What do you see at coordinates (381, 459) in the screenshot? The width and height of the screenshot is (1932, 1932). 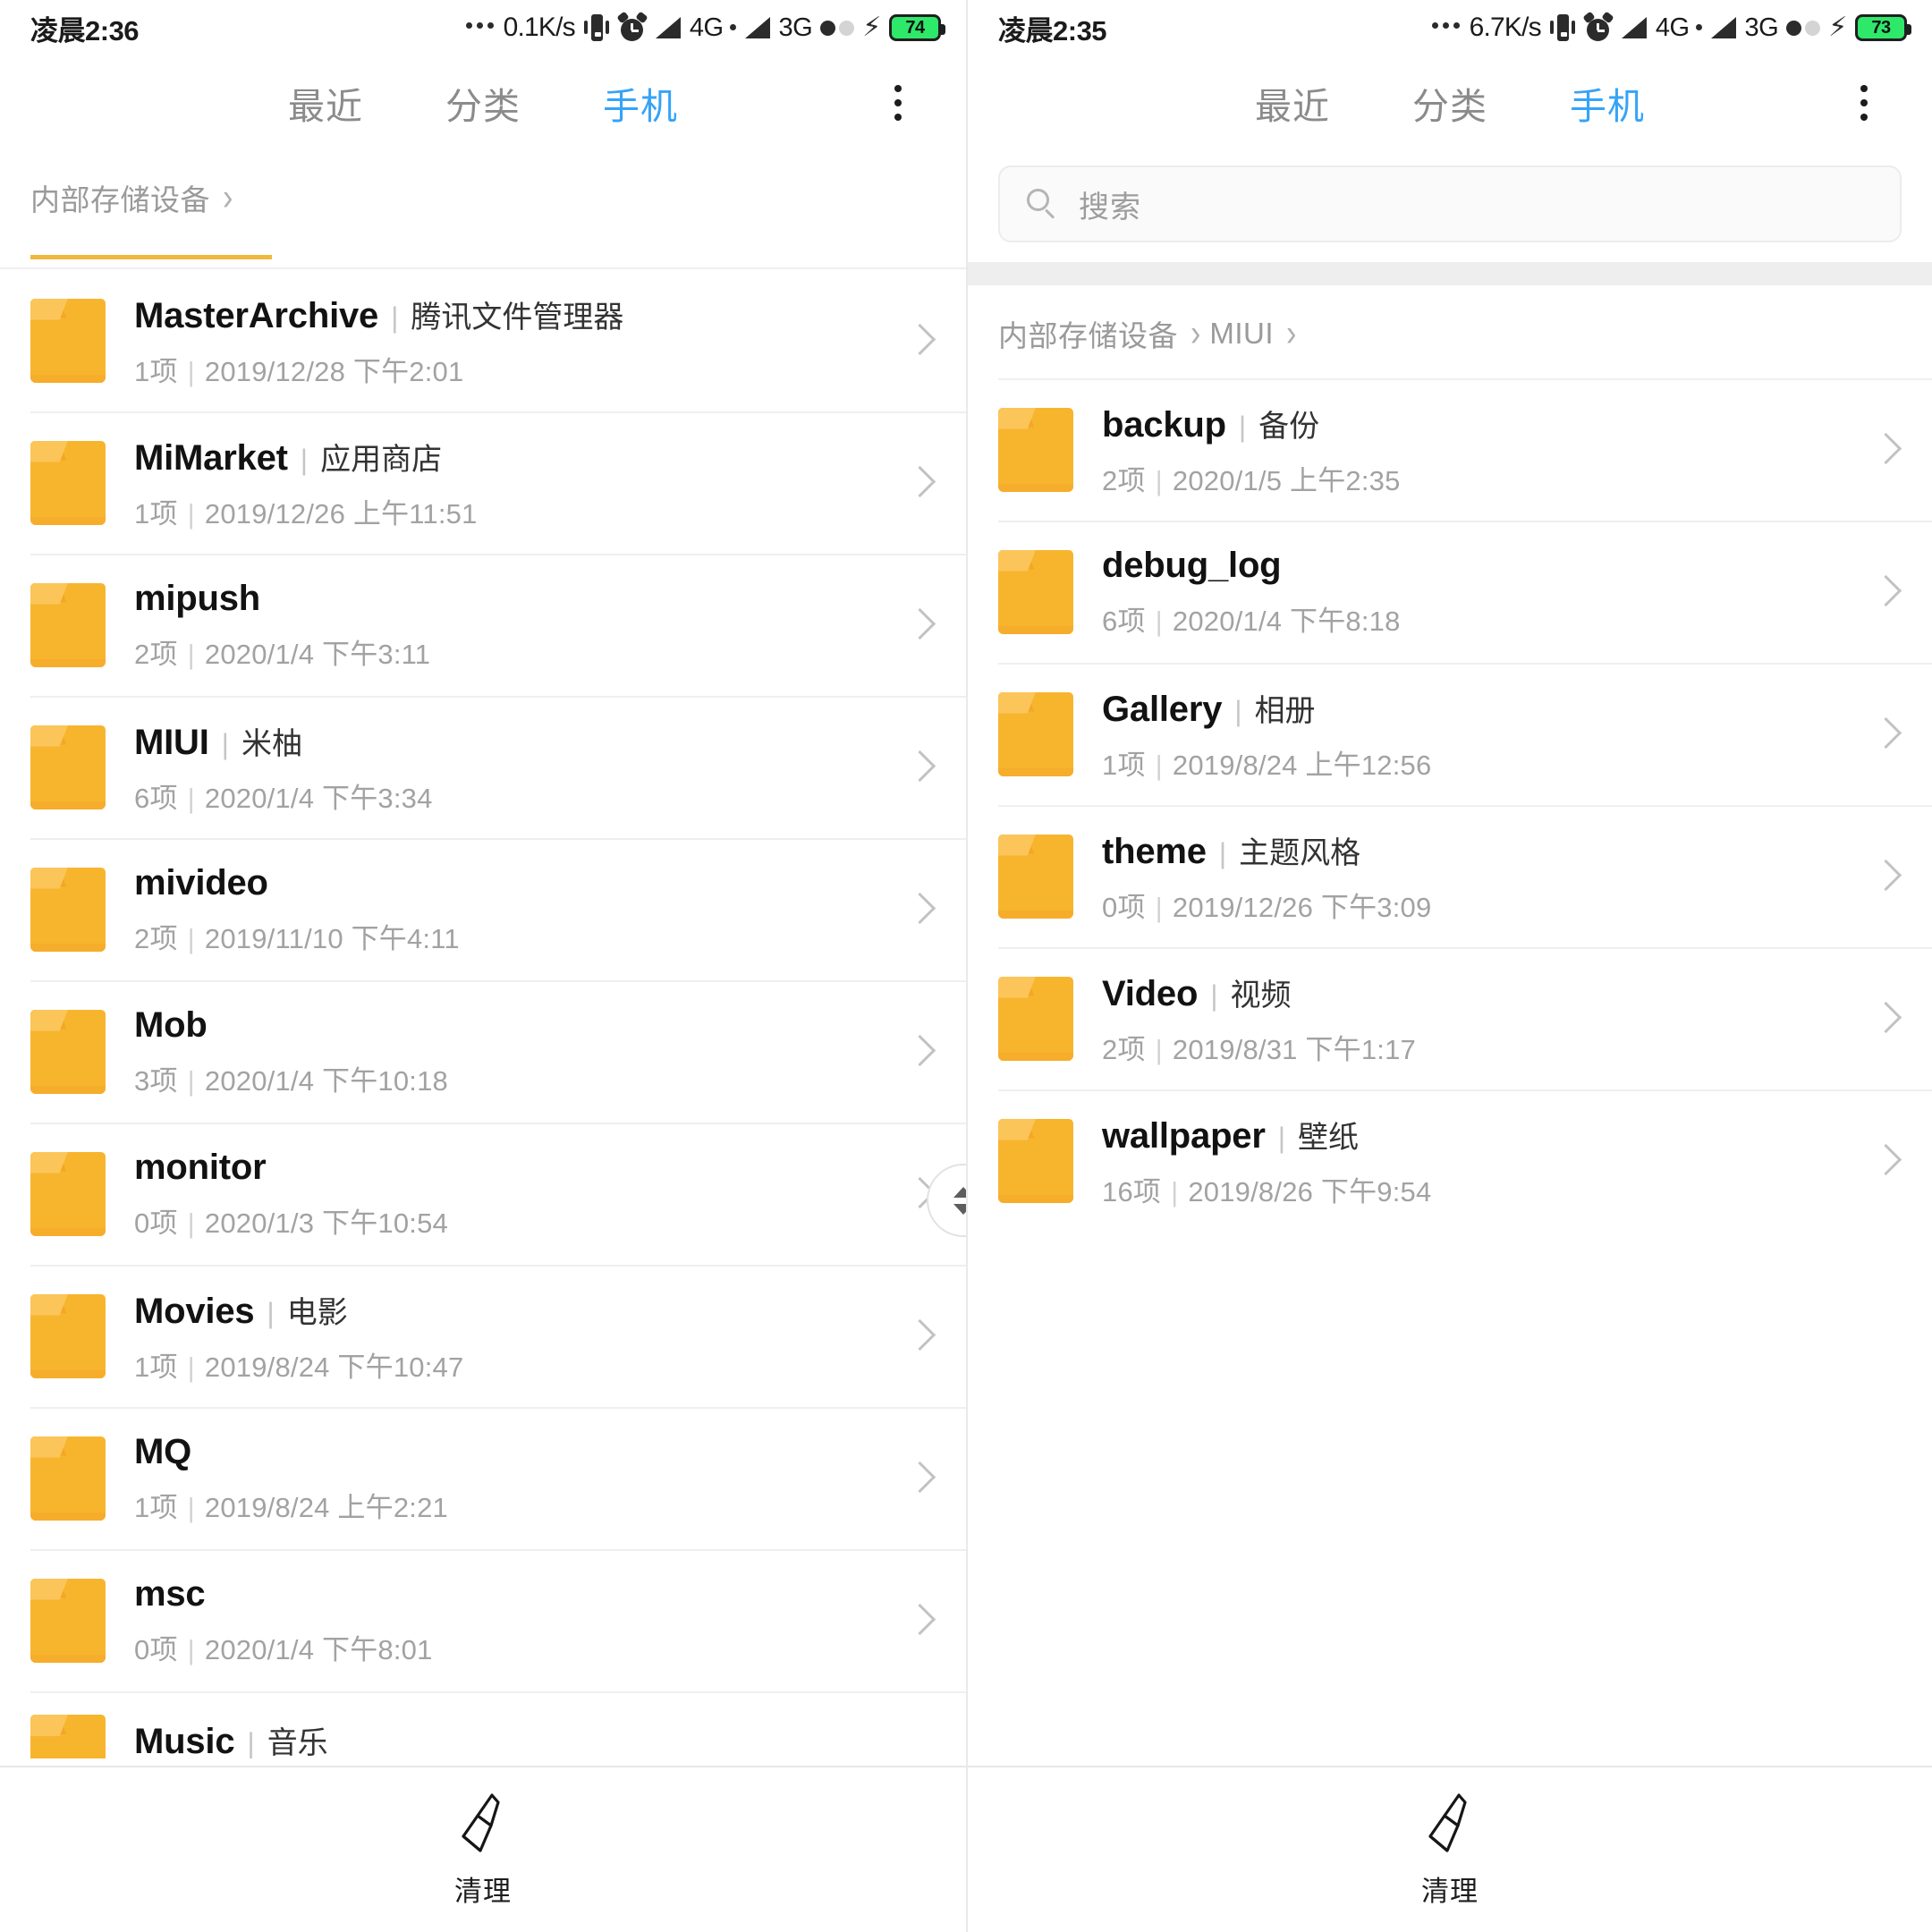 I see `file-alias: 应用商店` at bounding box center [381, 459].